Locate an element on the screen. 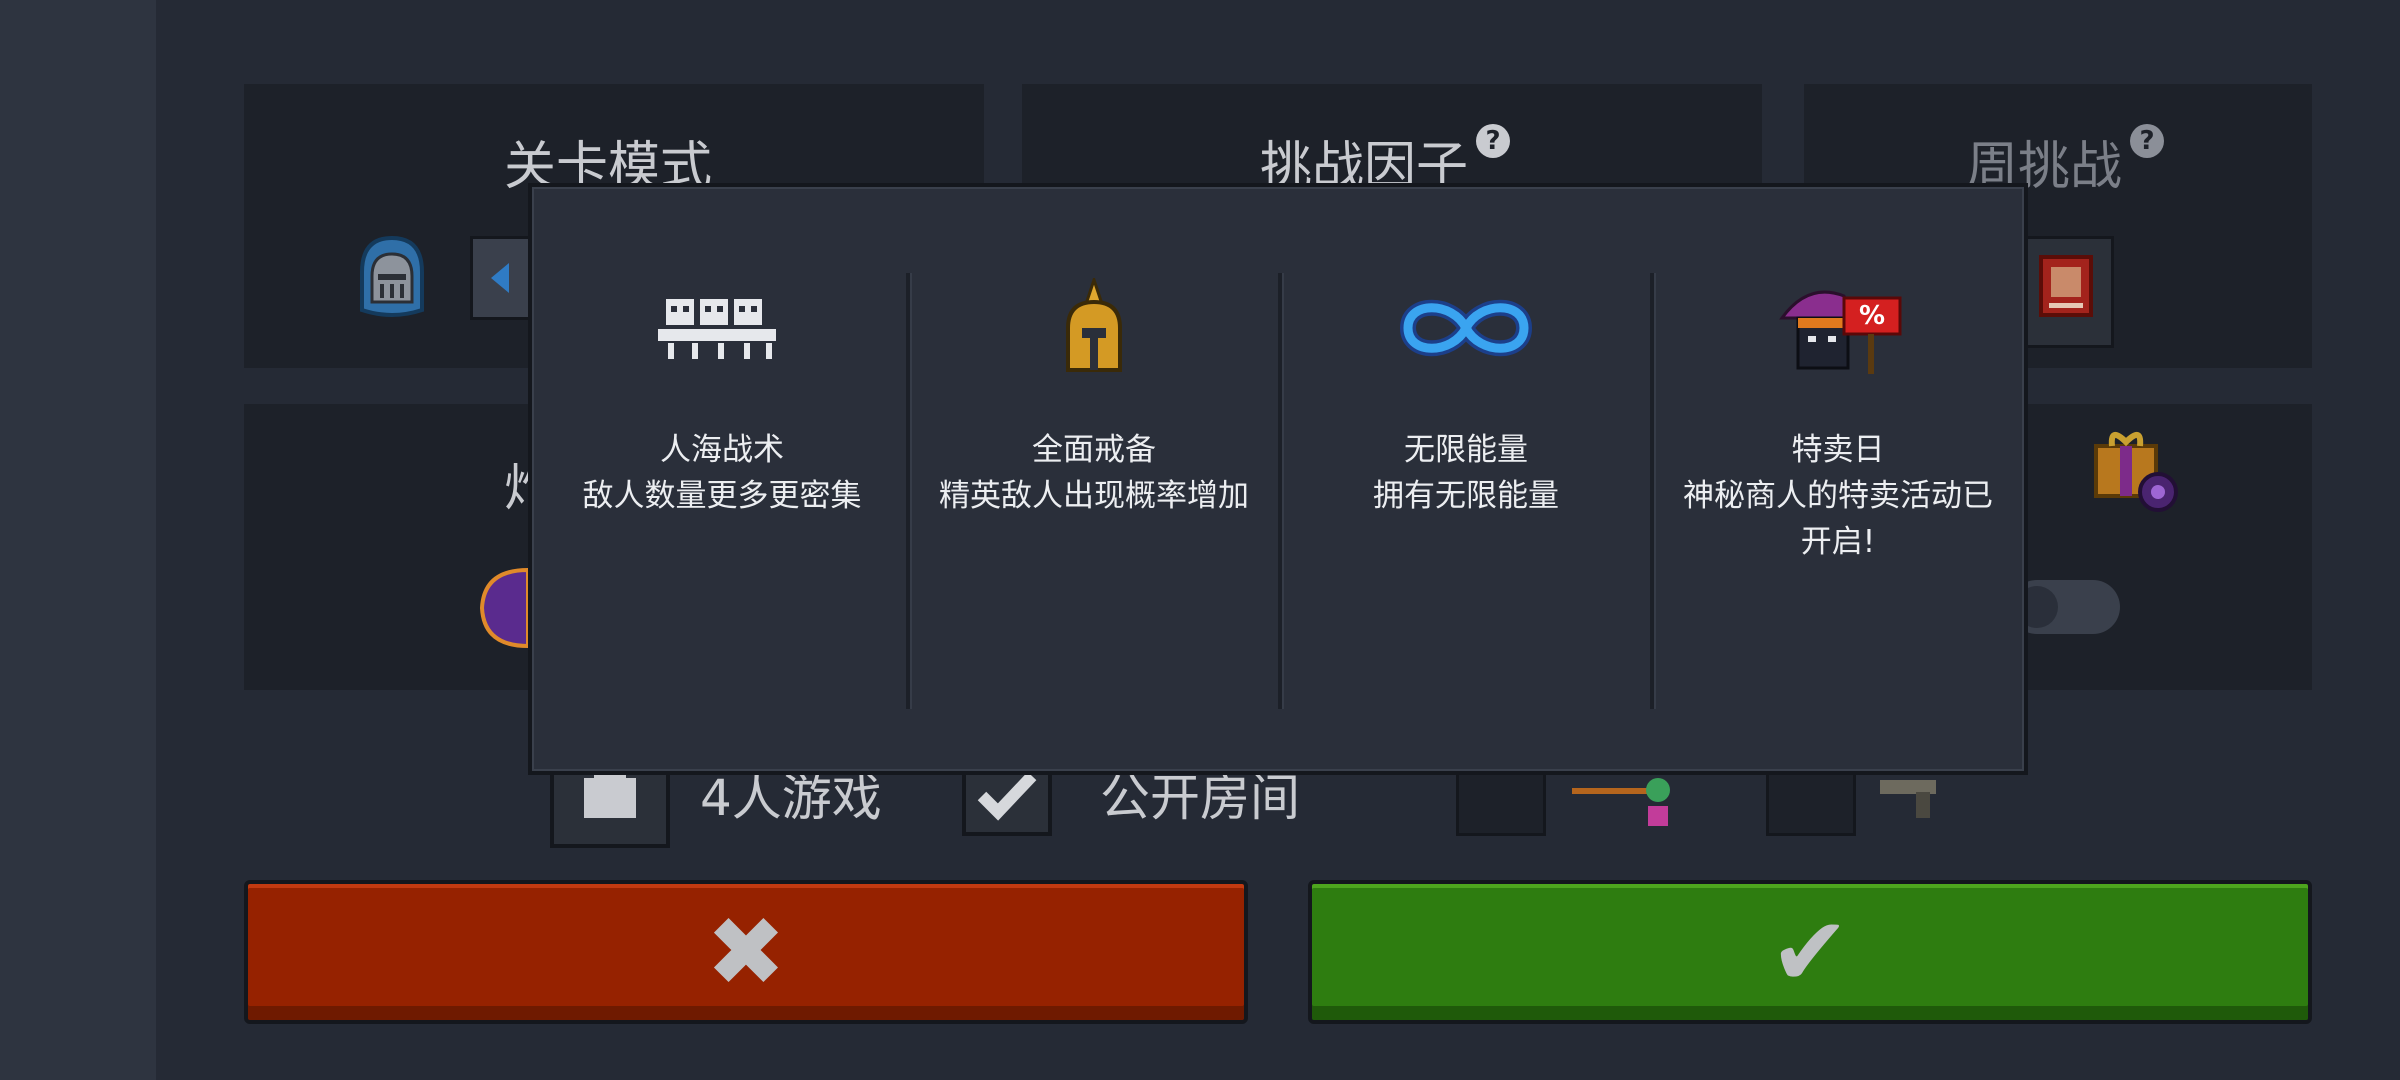 Image resolution: width=2400 pixels, height=1080 pixels. confirm-button: ✔ is located at coordinates (1810, 952).